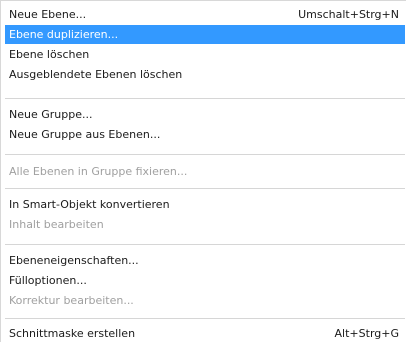 The height and width of the screenshot is (343, 406). What do you see at coordinates (205, 74) in the screenshot?
I see `menu-item-ausgeblendete-ebenen-loeschen: Ausgeblendete Ebenen löschen` at bounding box center [205, 74].